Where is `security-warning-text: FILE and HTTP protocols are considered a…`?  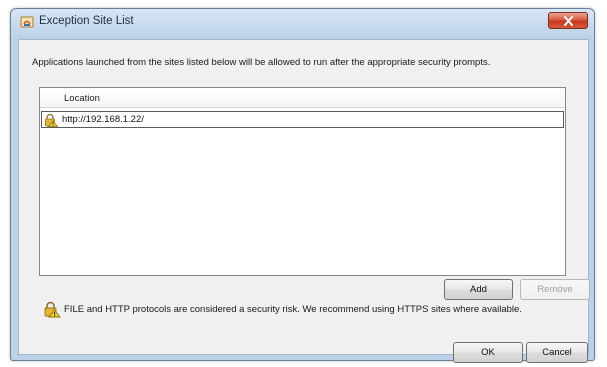
security-warning-text: FILE and HTTP protocols are considered a… is located at coordinates (293, 309).